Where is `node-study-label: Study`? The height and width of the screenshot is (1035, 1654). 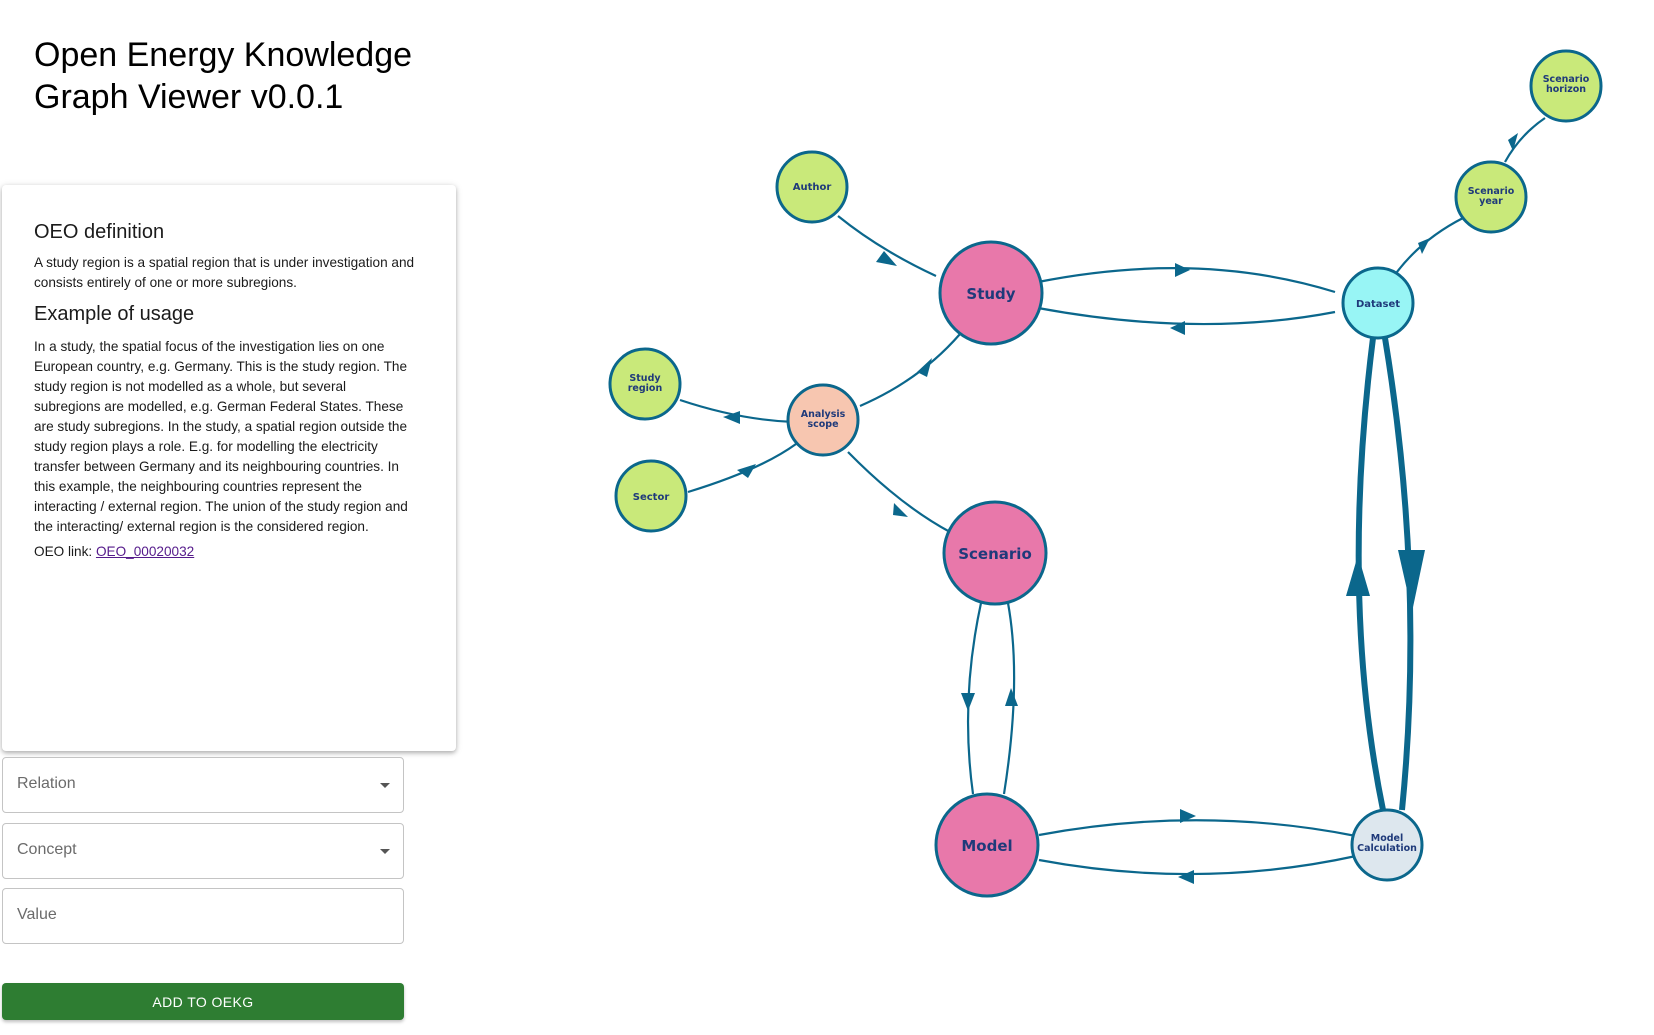
node-study-label: Study is located at coordinates (990, 294).